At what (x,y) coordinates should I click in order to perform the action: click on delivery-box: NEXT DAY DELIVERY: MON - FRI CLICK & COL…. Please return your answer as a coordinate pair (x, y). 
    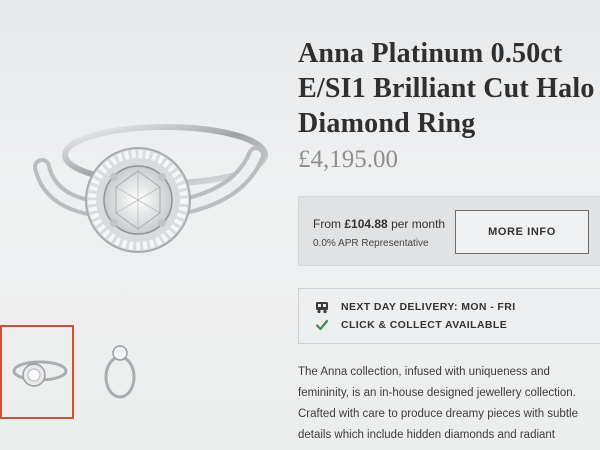
    Looking at the image, I should click on (449, 316).